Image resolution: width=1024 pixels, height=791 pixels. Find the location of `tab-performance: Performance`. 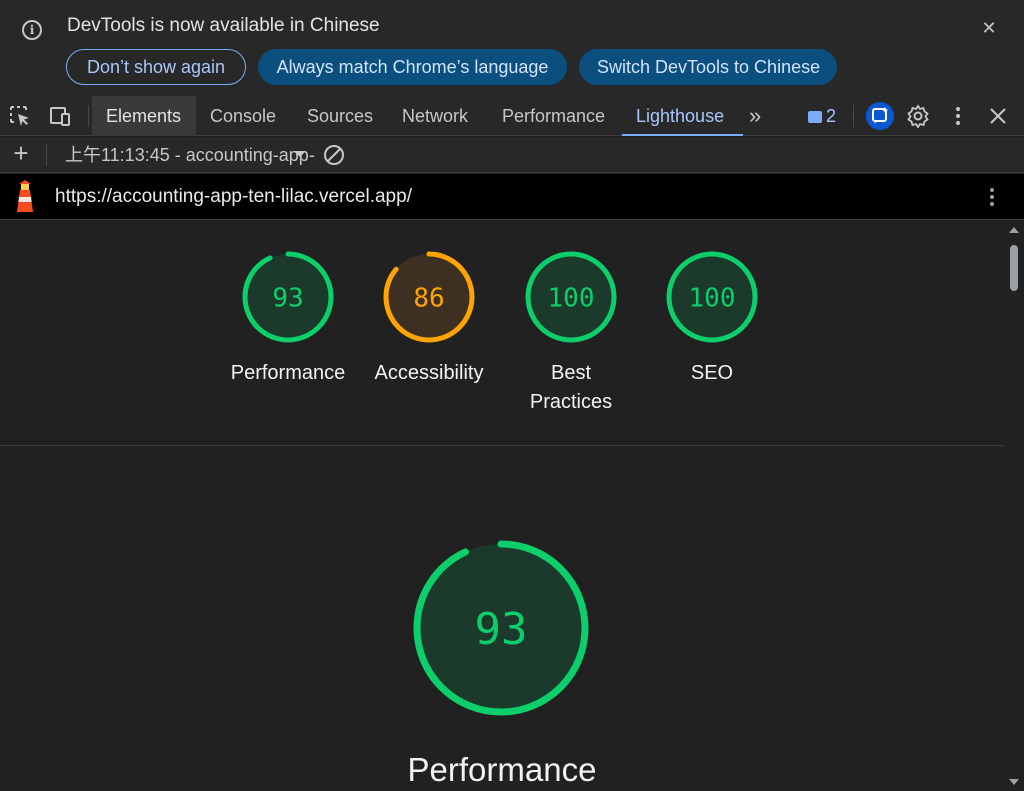

tab-performance: Performance is located at coordinates (553, 116).